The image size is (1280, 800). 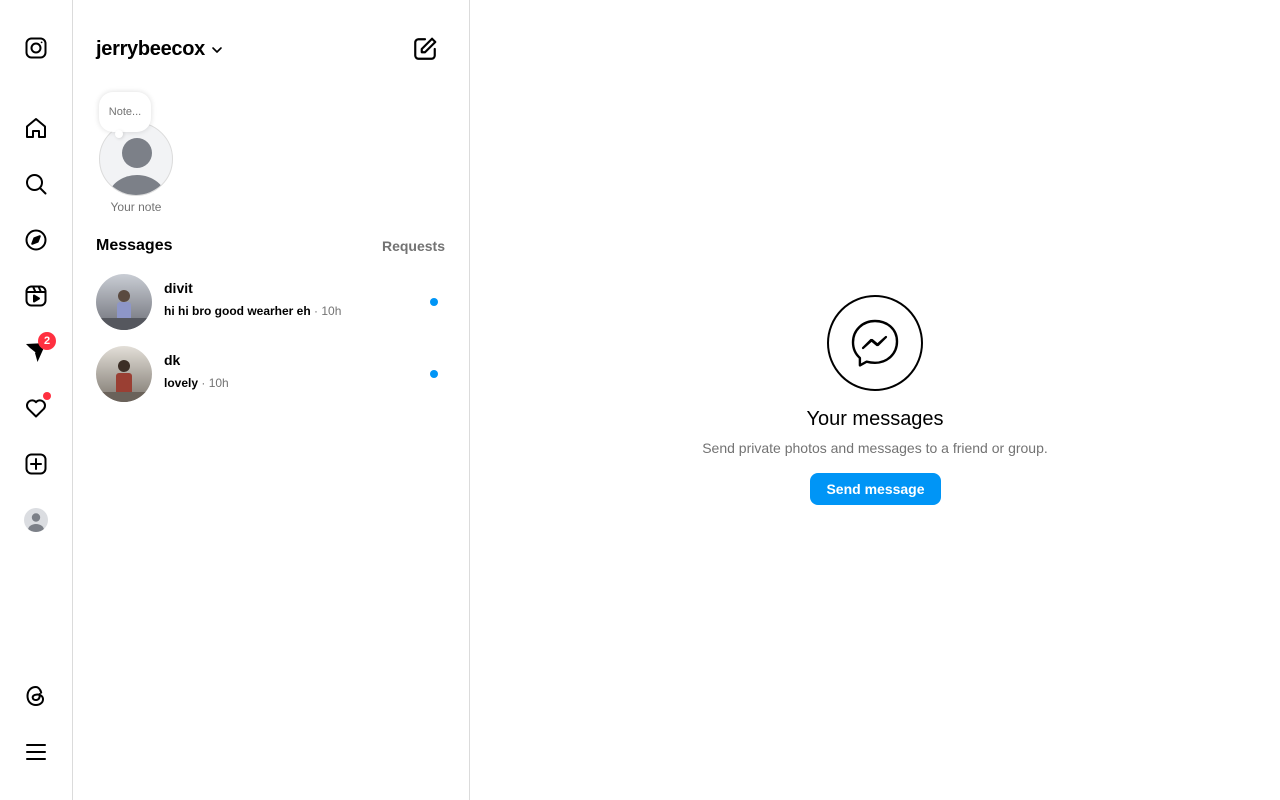 What do you see at coordinates (150, 49) in the screenshot?
I see `account-name: jerrybeecox` at bounding box center [150, 49].